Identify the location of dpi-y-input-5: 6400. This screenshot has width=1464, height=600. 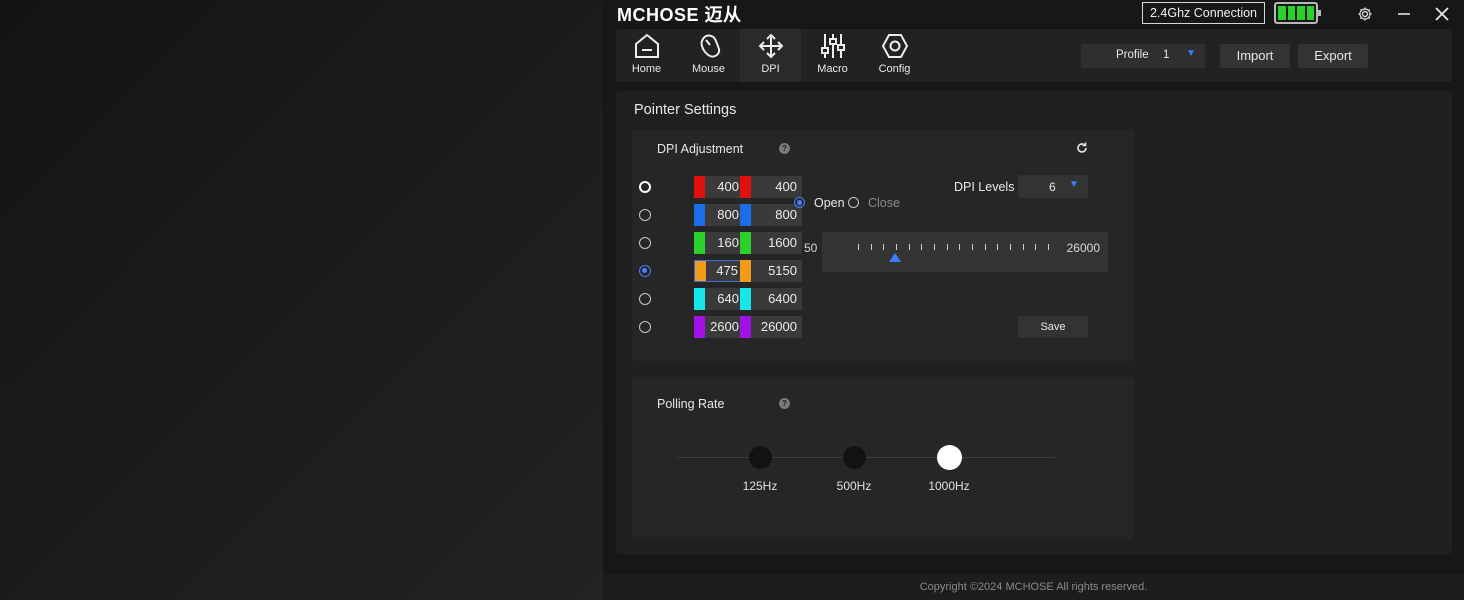
(771, 299).